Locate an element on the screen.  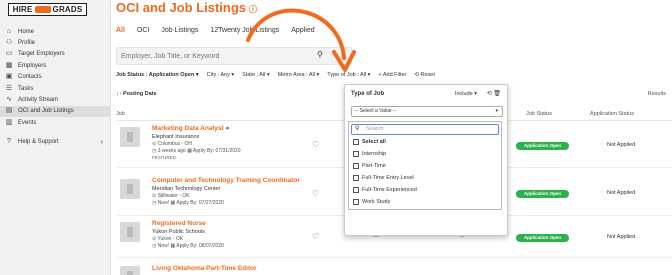
page-title: OCI and Job Listings ⓘ is located at coordinates (187, 7).